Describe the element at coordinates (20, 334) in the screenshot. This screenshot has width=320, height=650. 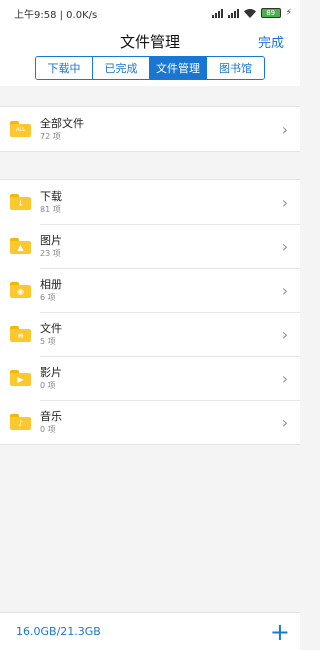
I see `document-folder-icon: ≡` at that location.